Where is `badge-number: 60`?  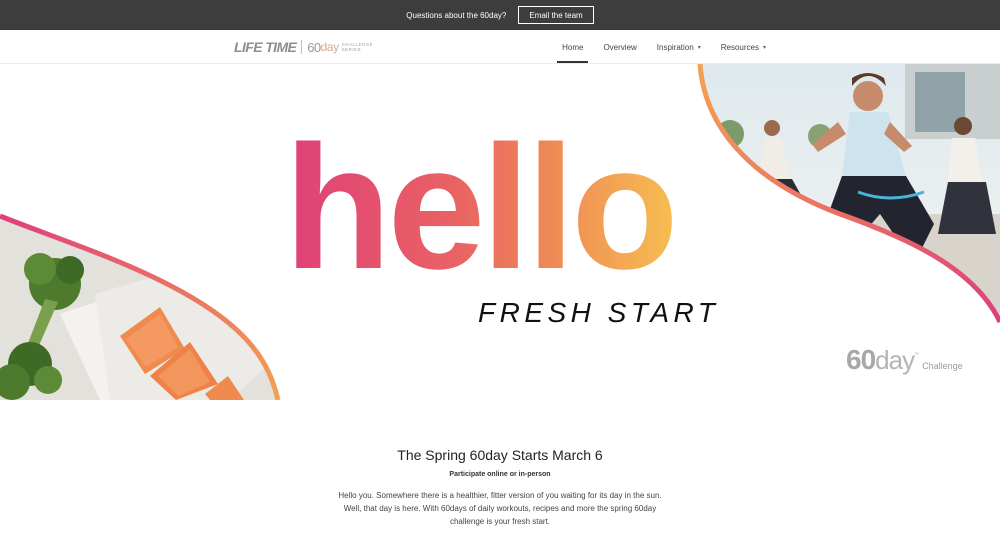
badge-number: 60 is located at coordinates (861, 359).